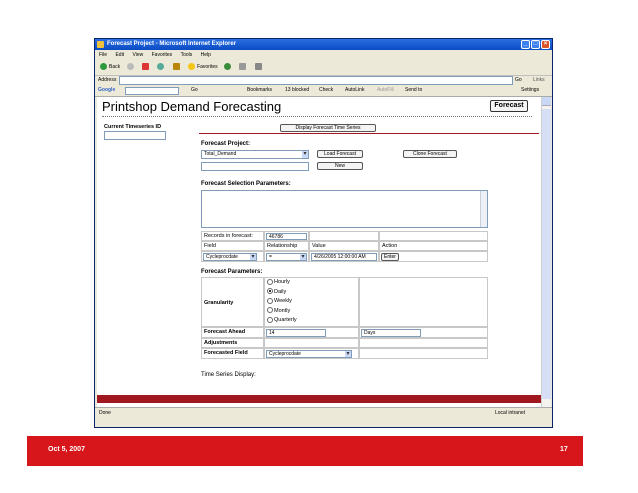 The image size is (638, 493). Describe the element at coordinates (545, 44) in the screenshot. I see `close-button: ×` at that location.